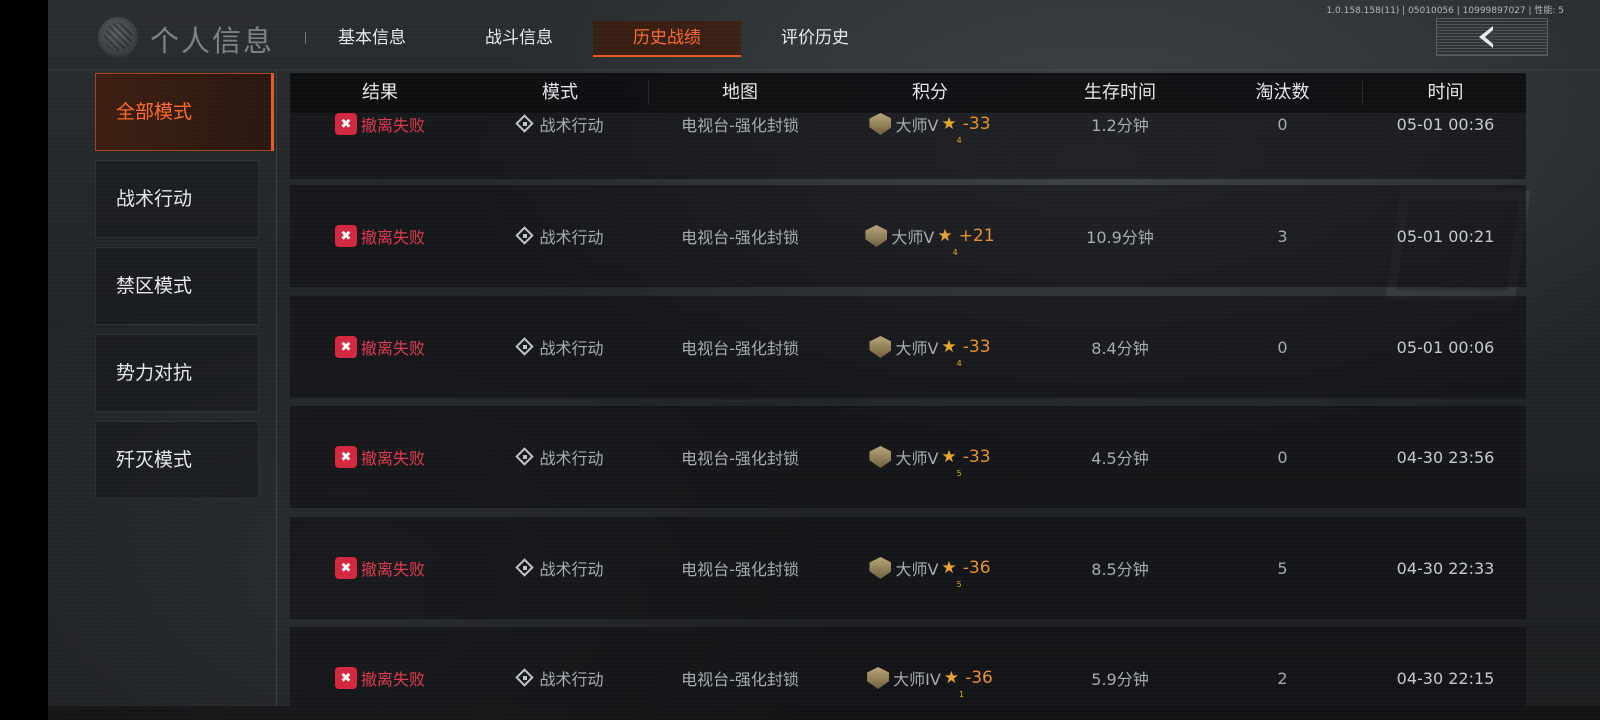  I want to click on column-header-map: 地图, so click(740, 92).